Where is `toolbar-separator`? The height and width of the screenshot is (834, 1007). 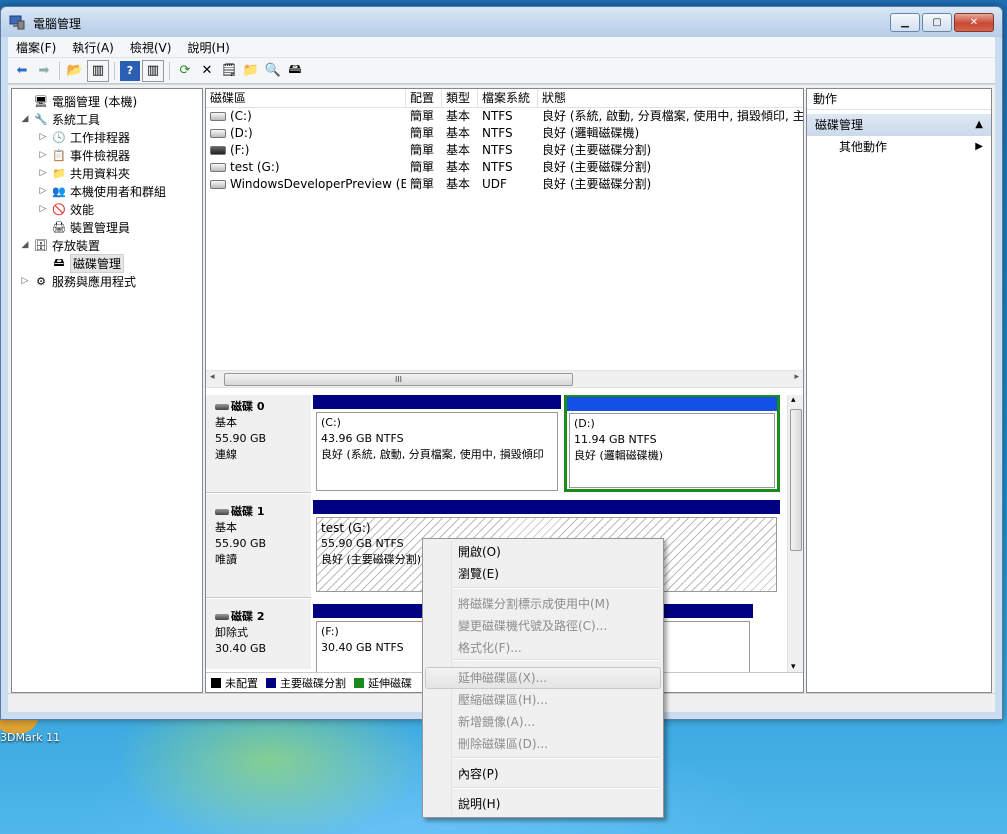
toolbar-separator is located at coordinates (59, 70).